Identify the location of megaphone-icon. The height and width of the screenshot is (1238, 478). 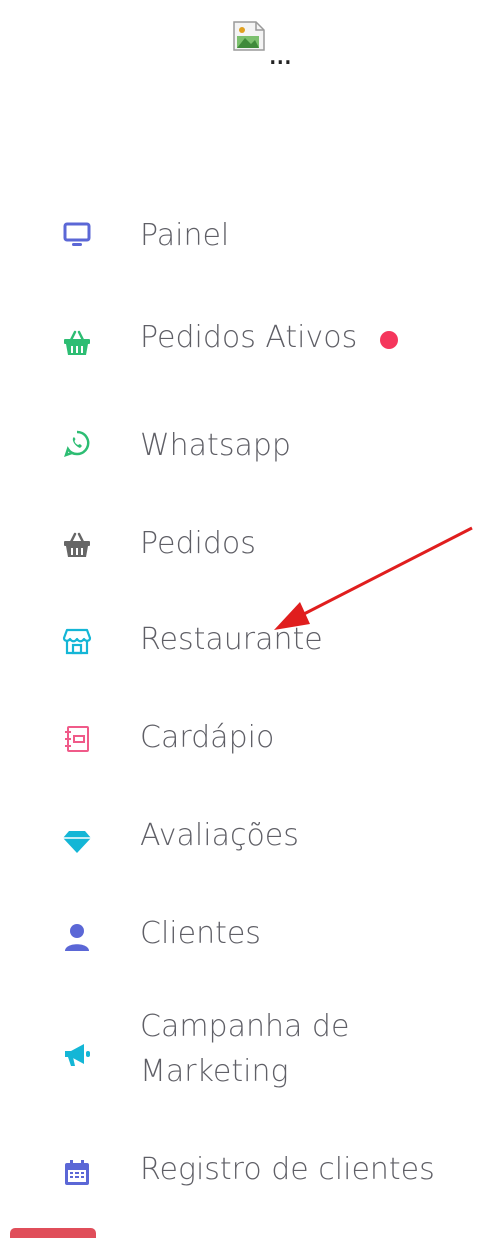
(77, 1055).